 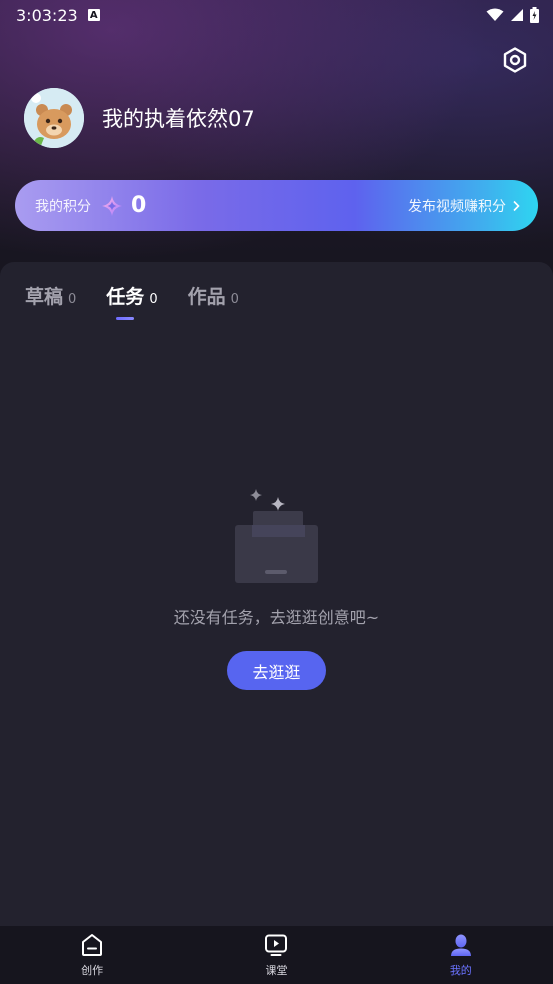 I want to click on signal-icon, so click(x=517, y=15).